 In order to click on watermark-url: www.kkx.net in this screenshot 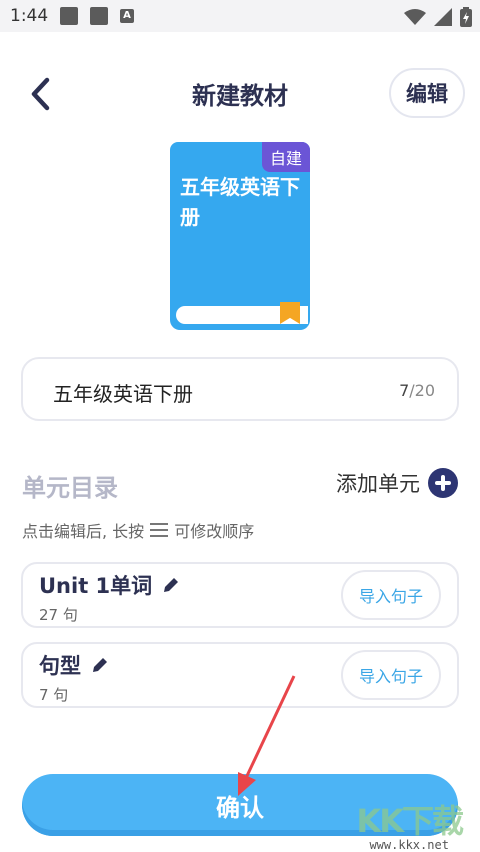, I will do `click(409, 845)`.